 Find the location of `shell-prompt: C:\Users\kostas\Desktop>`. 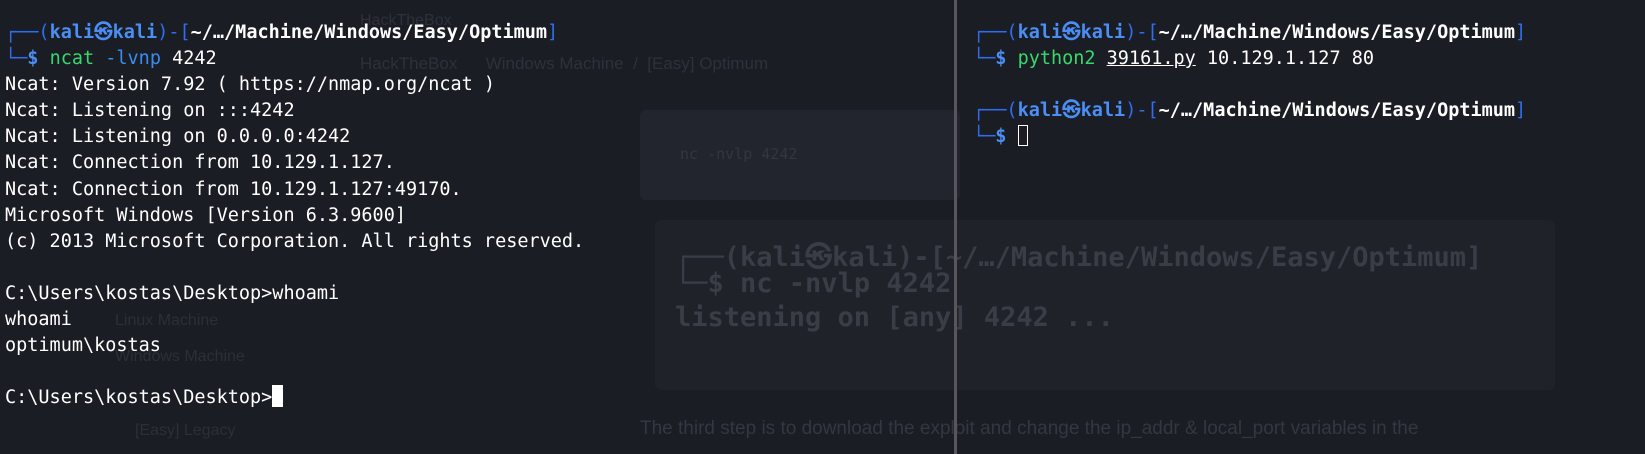

shell-prompt: C:\Users\kostas\Desktop> is located at coordinates (139, 398).